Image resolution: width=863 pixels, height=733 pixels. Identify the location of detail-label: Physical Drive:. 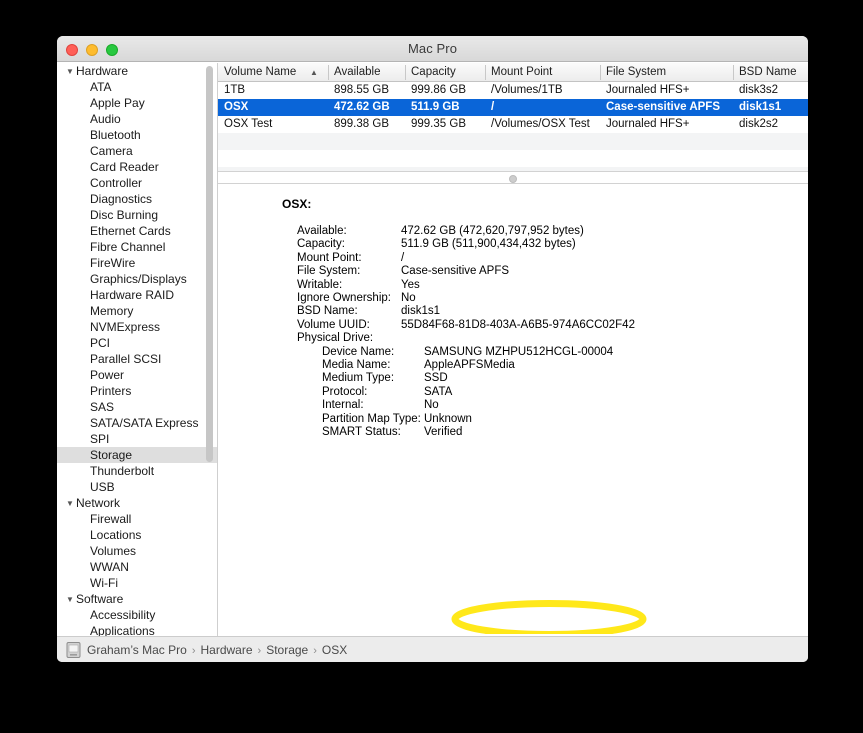
(335, 338).